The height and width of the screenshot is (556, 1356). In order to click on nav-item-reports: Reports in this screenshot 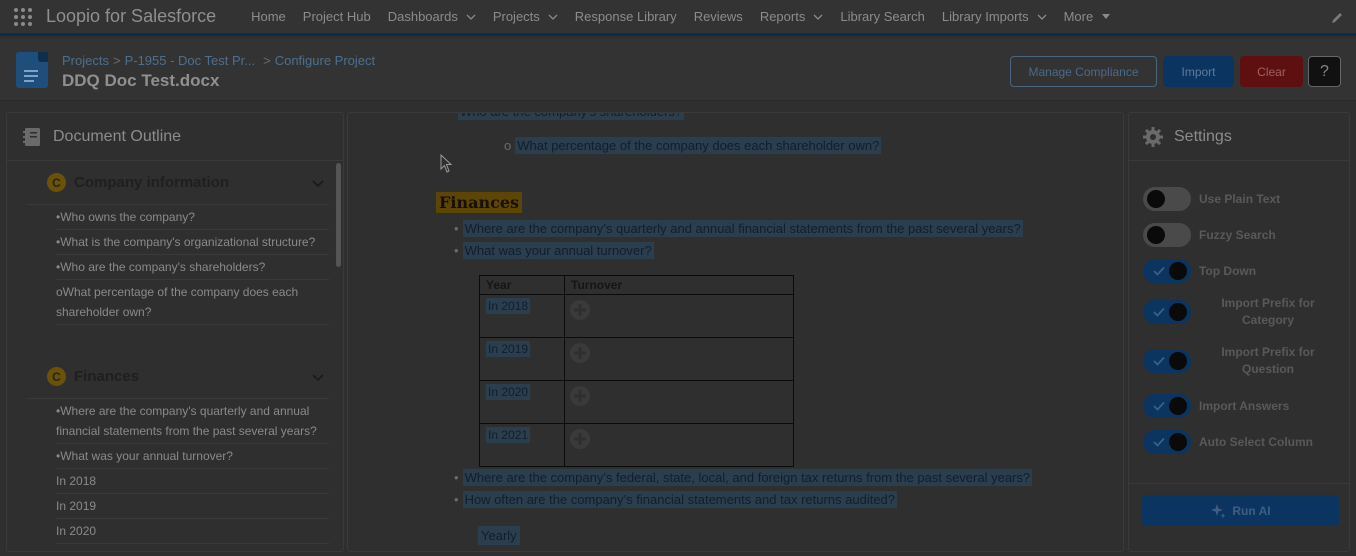, I will do `click(799, 17)`.